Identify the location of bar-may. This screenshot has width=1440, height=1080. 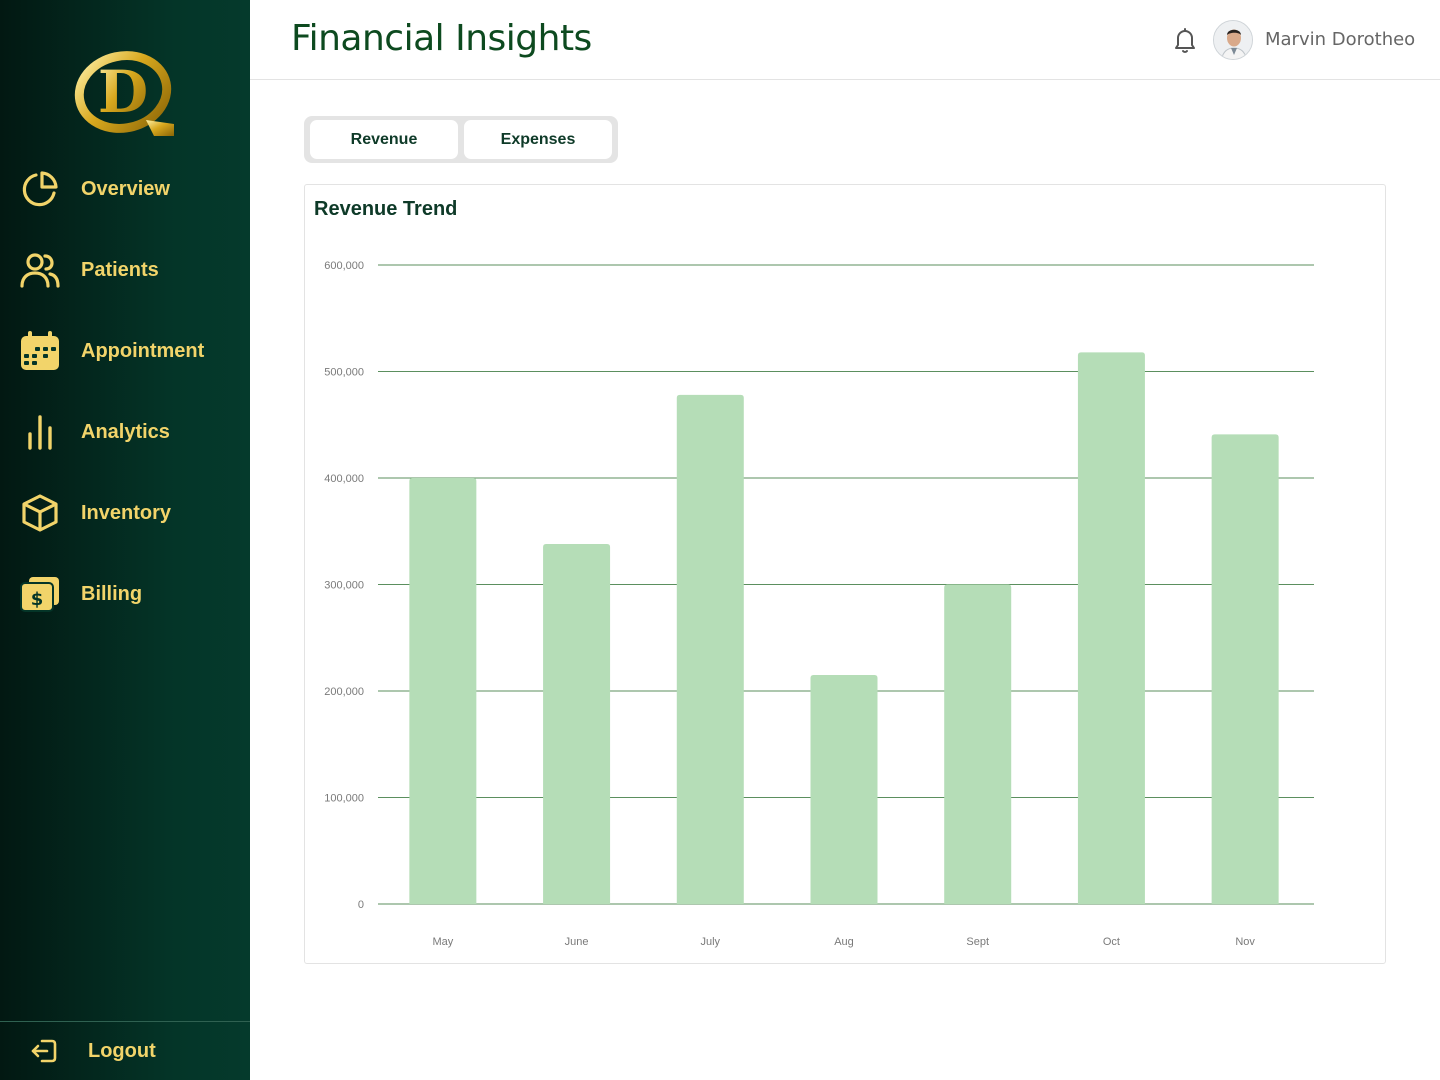
(443, 691).